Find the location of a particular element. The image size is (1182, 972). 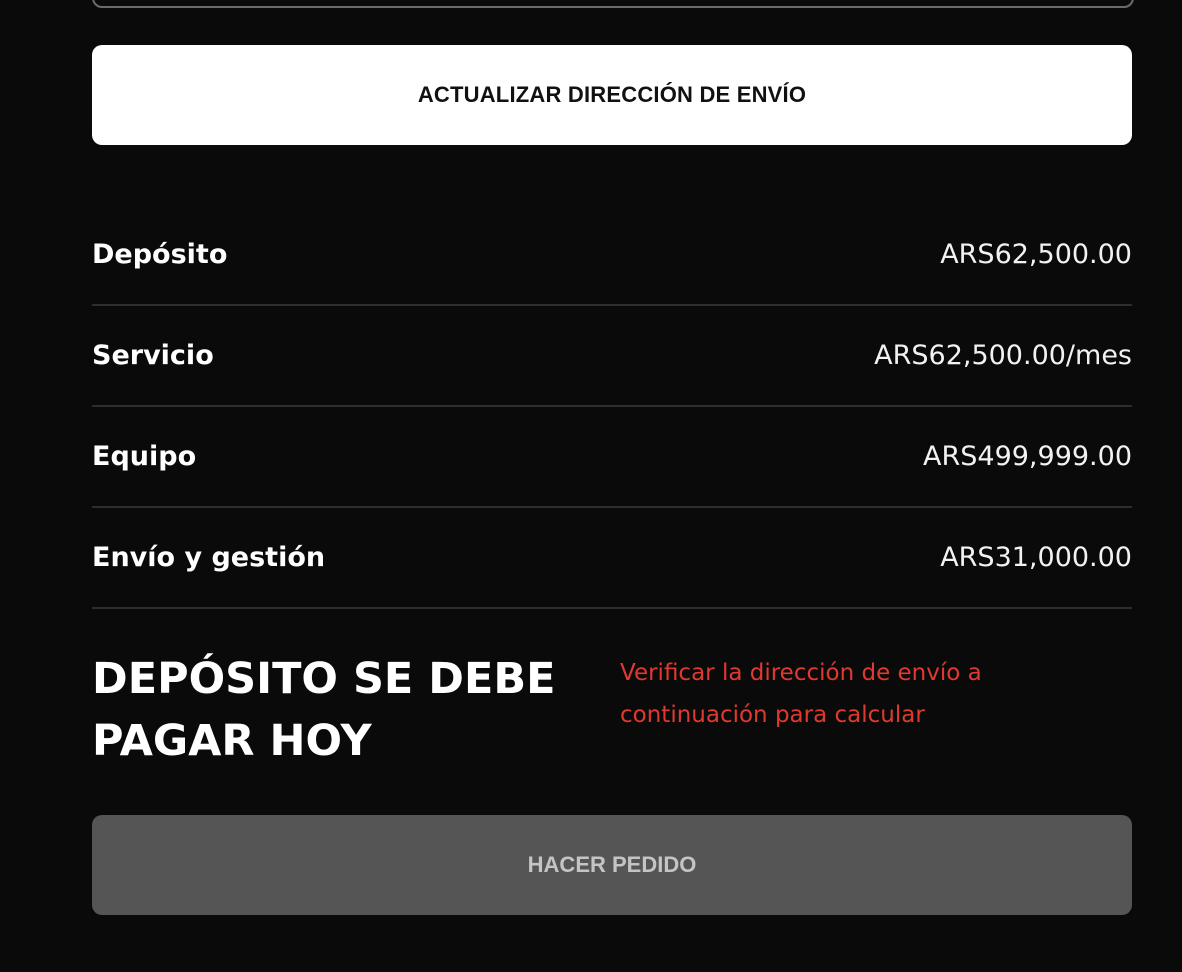

summary-row-label: Servicio is located at coordinates (153, 355).